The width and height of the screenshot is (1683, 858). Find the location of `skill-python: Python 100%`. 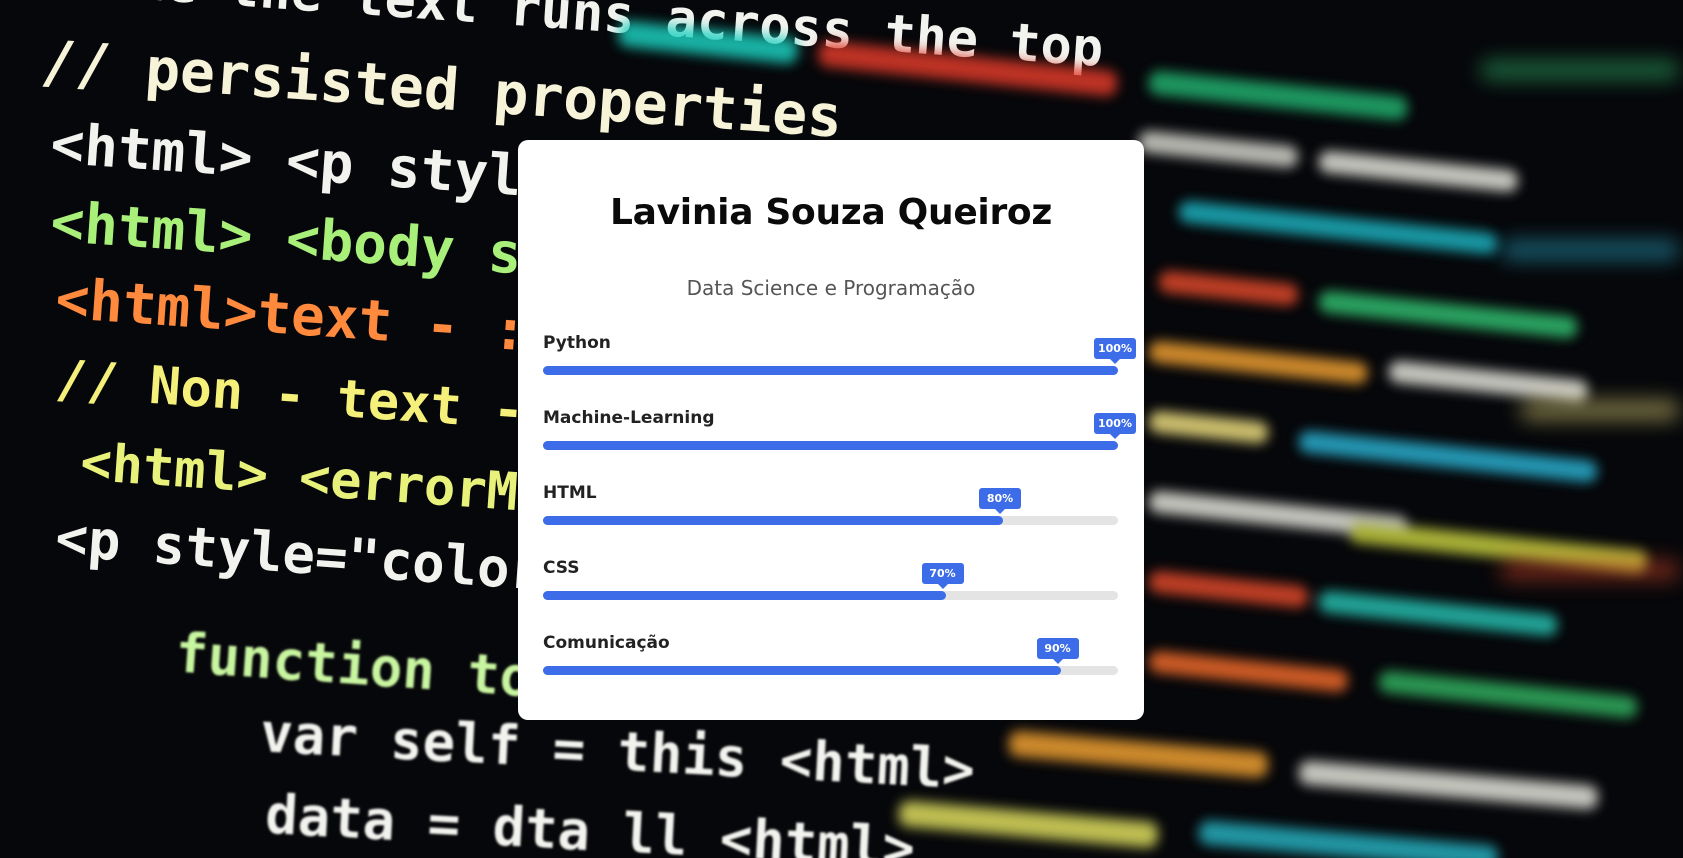

skill-python: Python 100% is located at coordinates (839, 363).